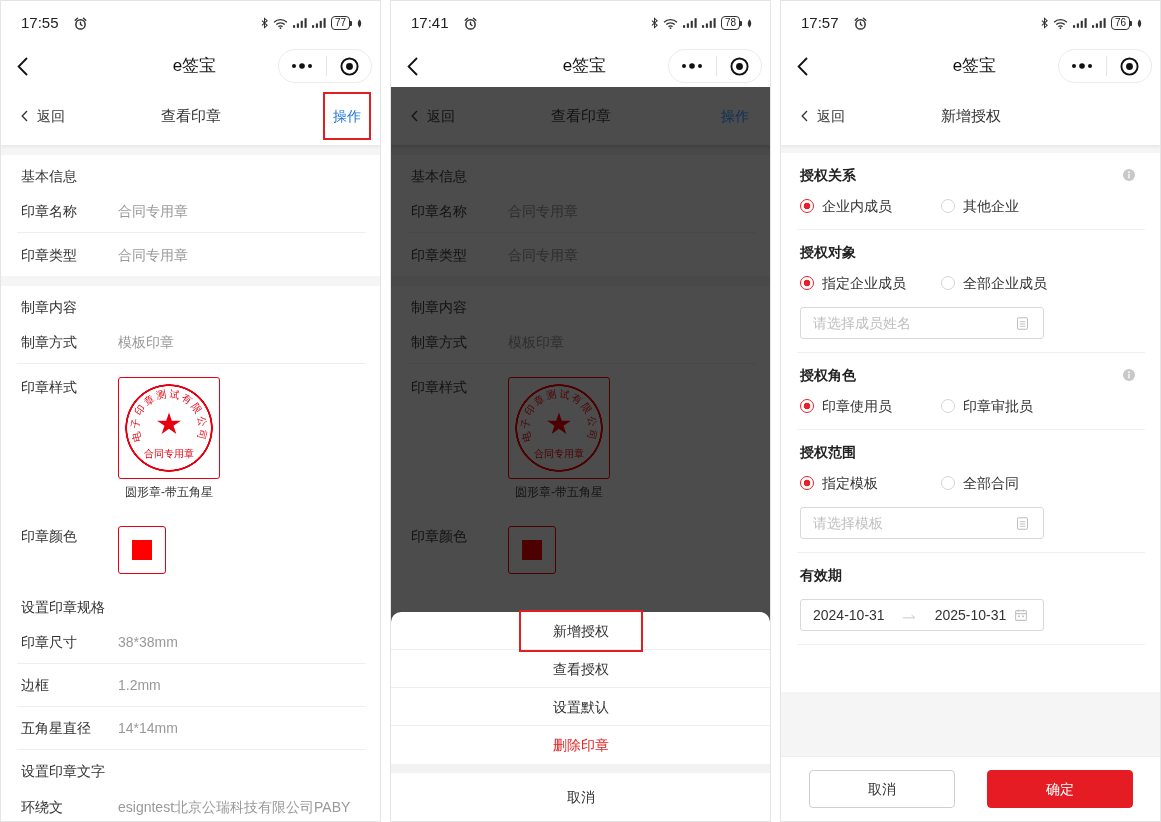 This screenshot has width=1161, height=822. I want to click on group-title: 授权关系, so click(828, 175).